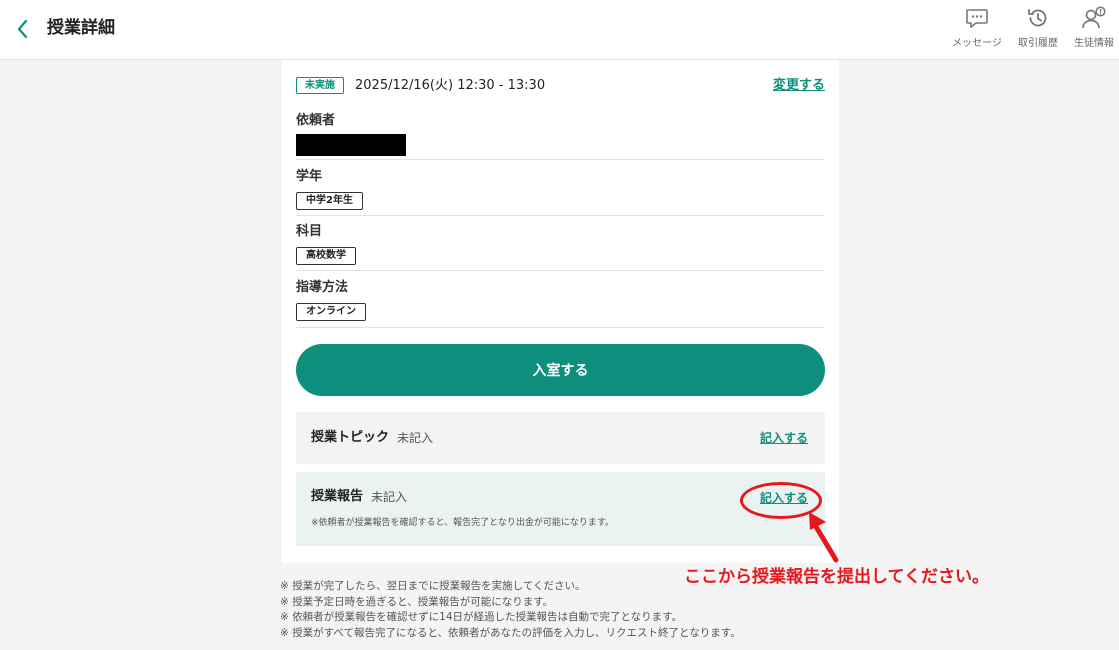  What do you see at coordinates (560, 370) in the screenshot?
I see `enter-room-button: 入室する` at bounding box center [560, 370].